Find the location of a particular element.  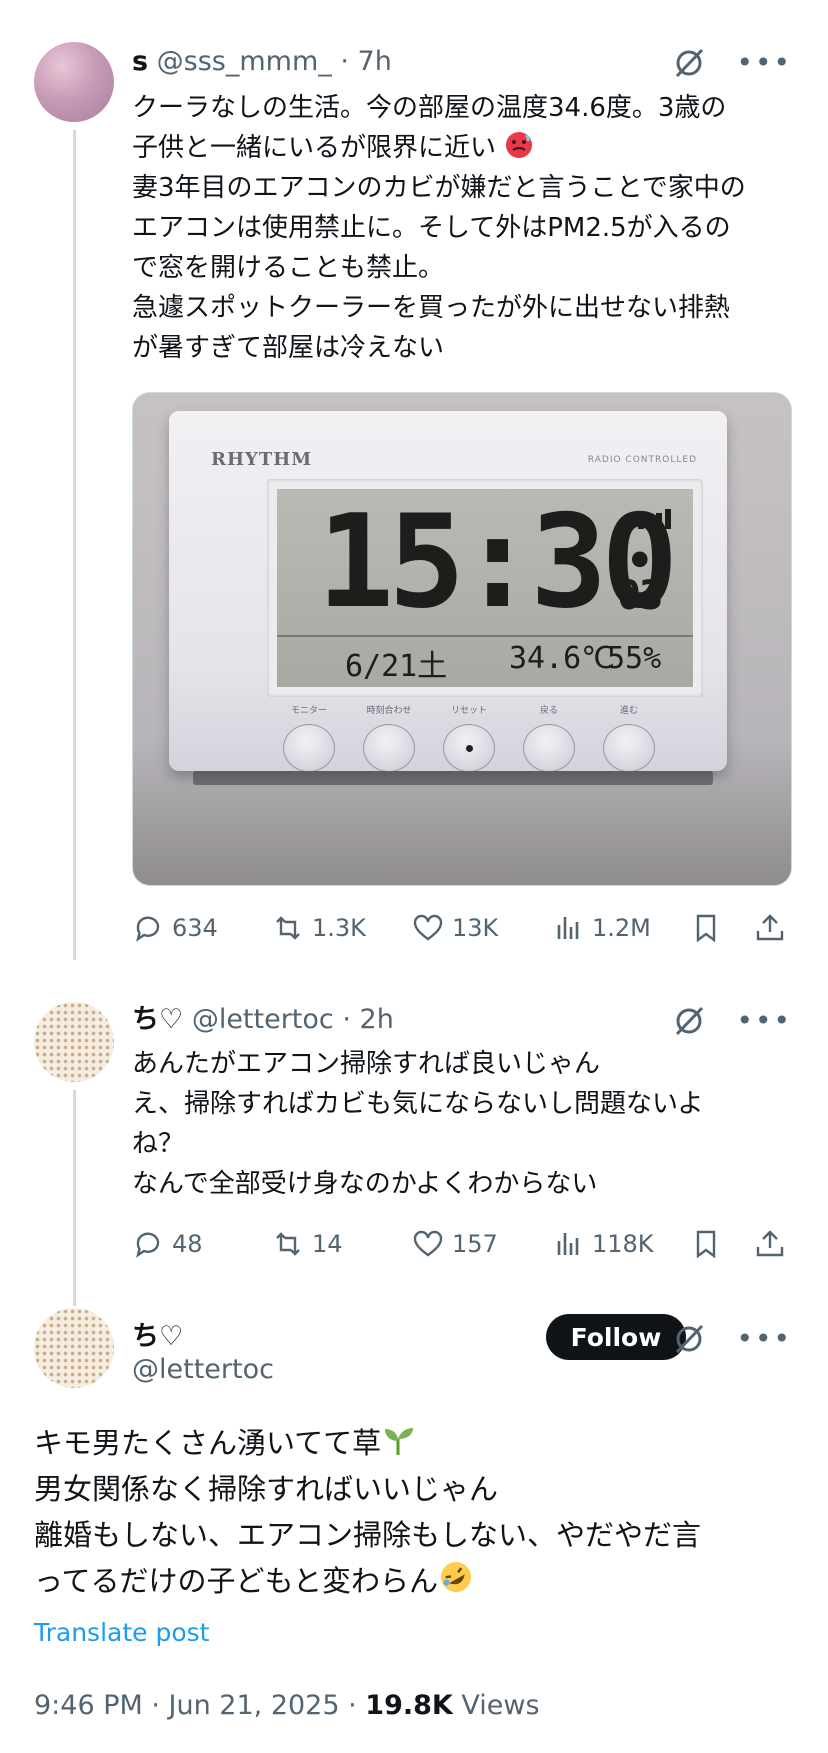

clock-button: リセット is located at coordinates (469, 737).